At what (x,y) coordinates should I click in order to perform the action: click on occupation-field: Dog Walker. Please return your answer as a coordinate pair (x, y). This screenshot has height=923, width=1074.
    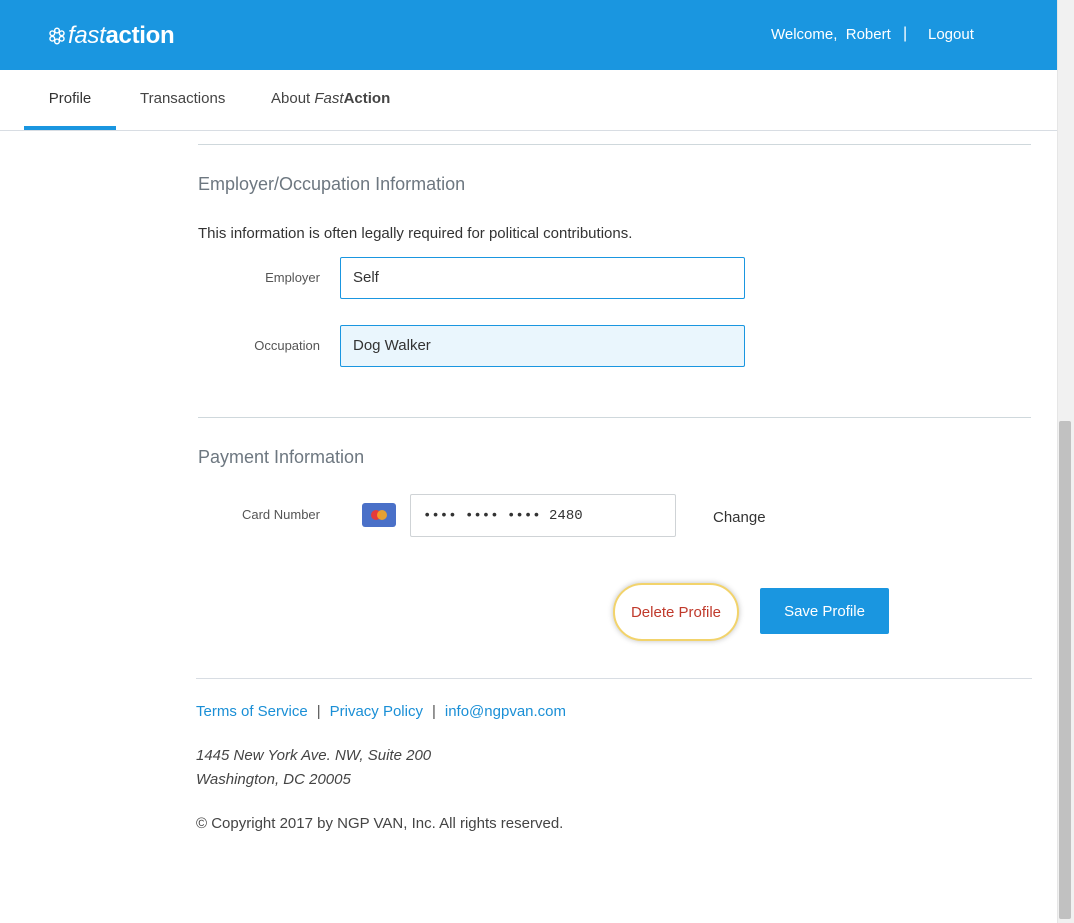
    Looking at the image, I should click on (542, 346).